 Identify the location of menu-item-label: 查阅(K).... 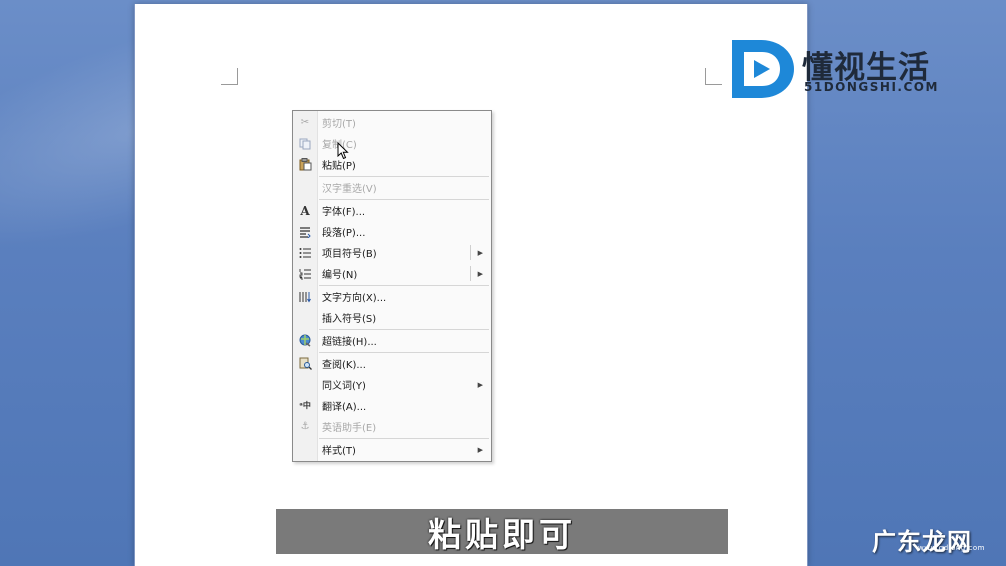
(344, 365).